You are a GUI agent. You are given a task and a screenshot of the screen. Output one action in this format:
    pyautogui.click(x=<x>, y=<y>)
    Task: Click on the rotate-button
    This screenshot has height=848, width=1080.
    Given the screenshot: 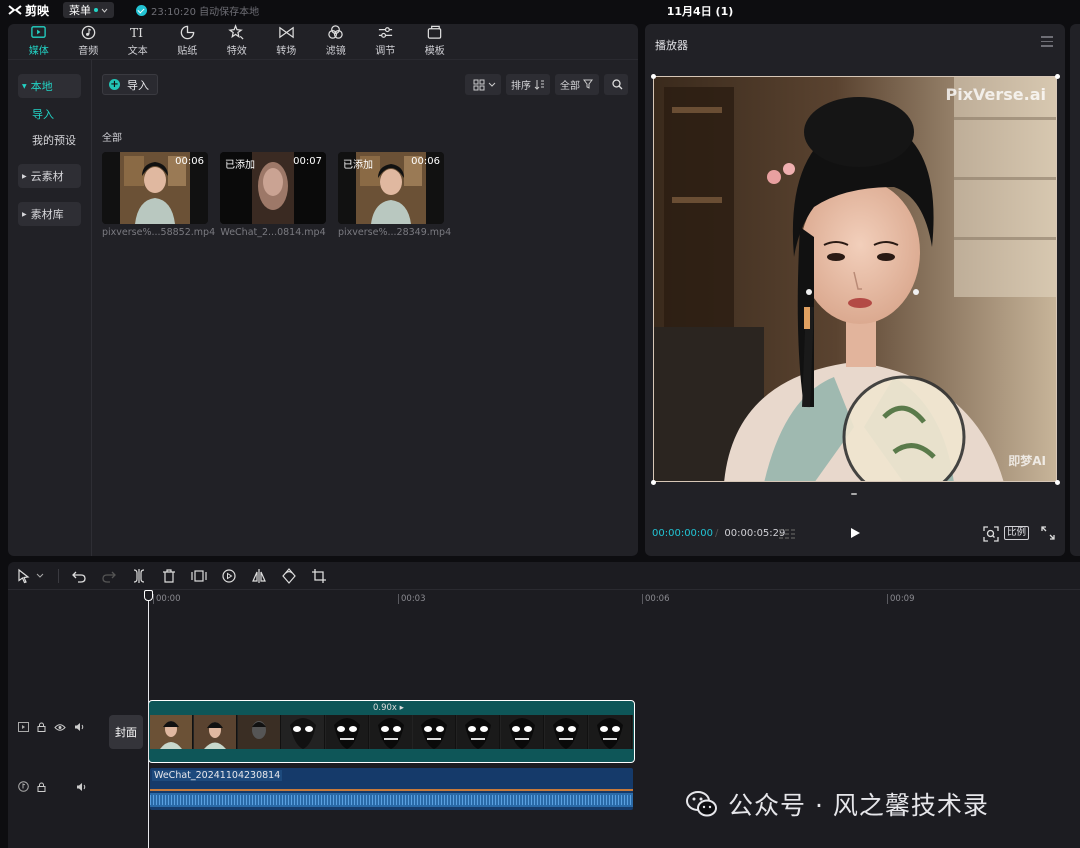 What is the action you would take?
    pyautogui.click(x=289, y=575)
    